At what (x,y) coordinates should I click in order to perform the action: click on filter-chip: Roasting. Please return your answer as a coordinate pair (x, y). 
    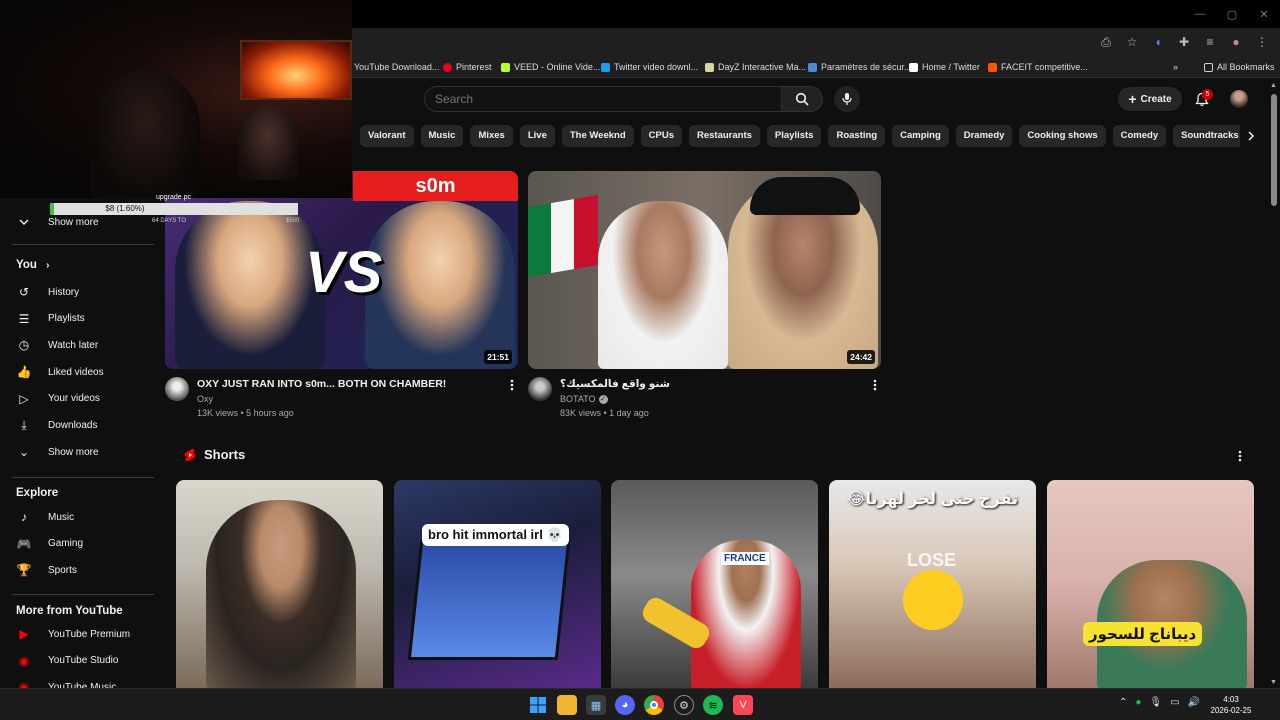
    Looking at the image, I should click on (857, 136).